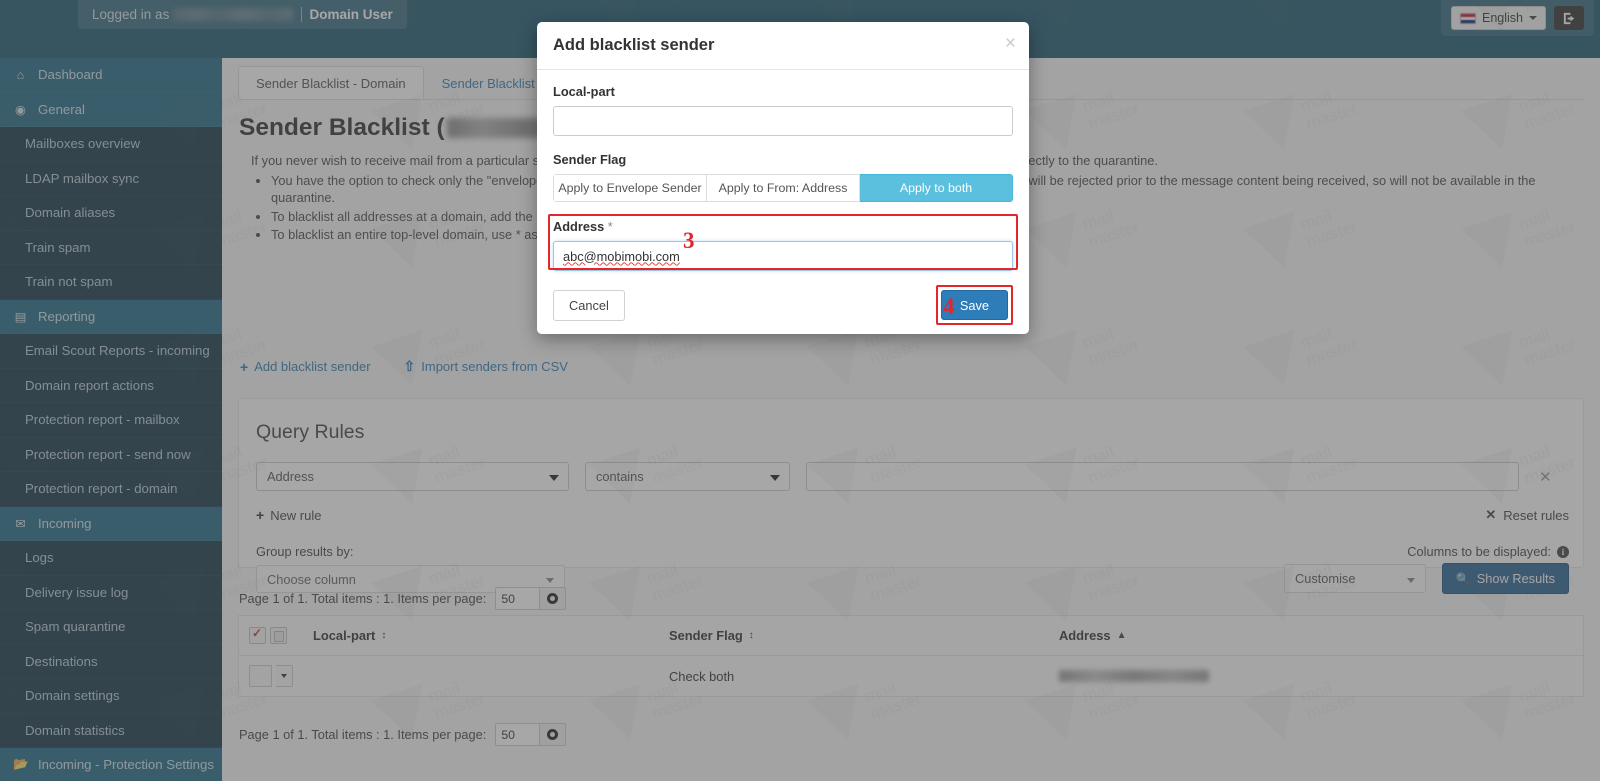  I want to click on segment-label: Apply to both, so click(936, 188).